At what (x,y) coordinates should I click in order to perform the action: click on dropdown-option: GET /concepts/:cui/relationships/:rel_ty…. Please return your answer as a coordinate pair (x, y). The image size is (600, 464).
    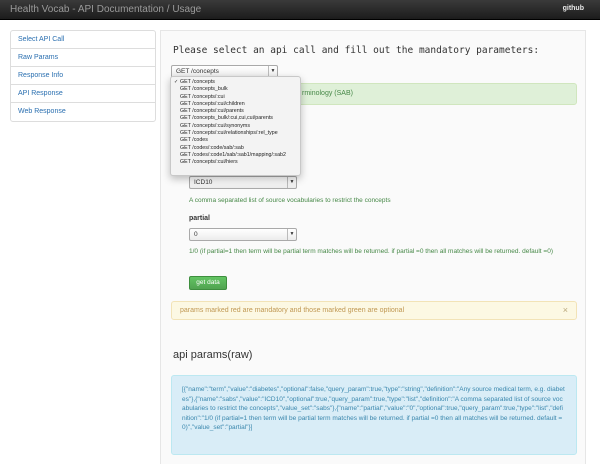
    Looking at the image, I should click on (235, 133).